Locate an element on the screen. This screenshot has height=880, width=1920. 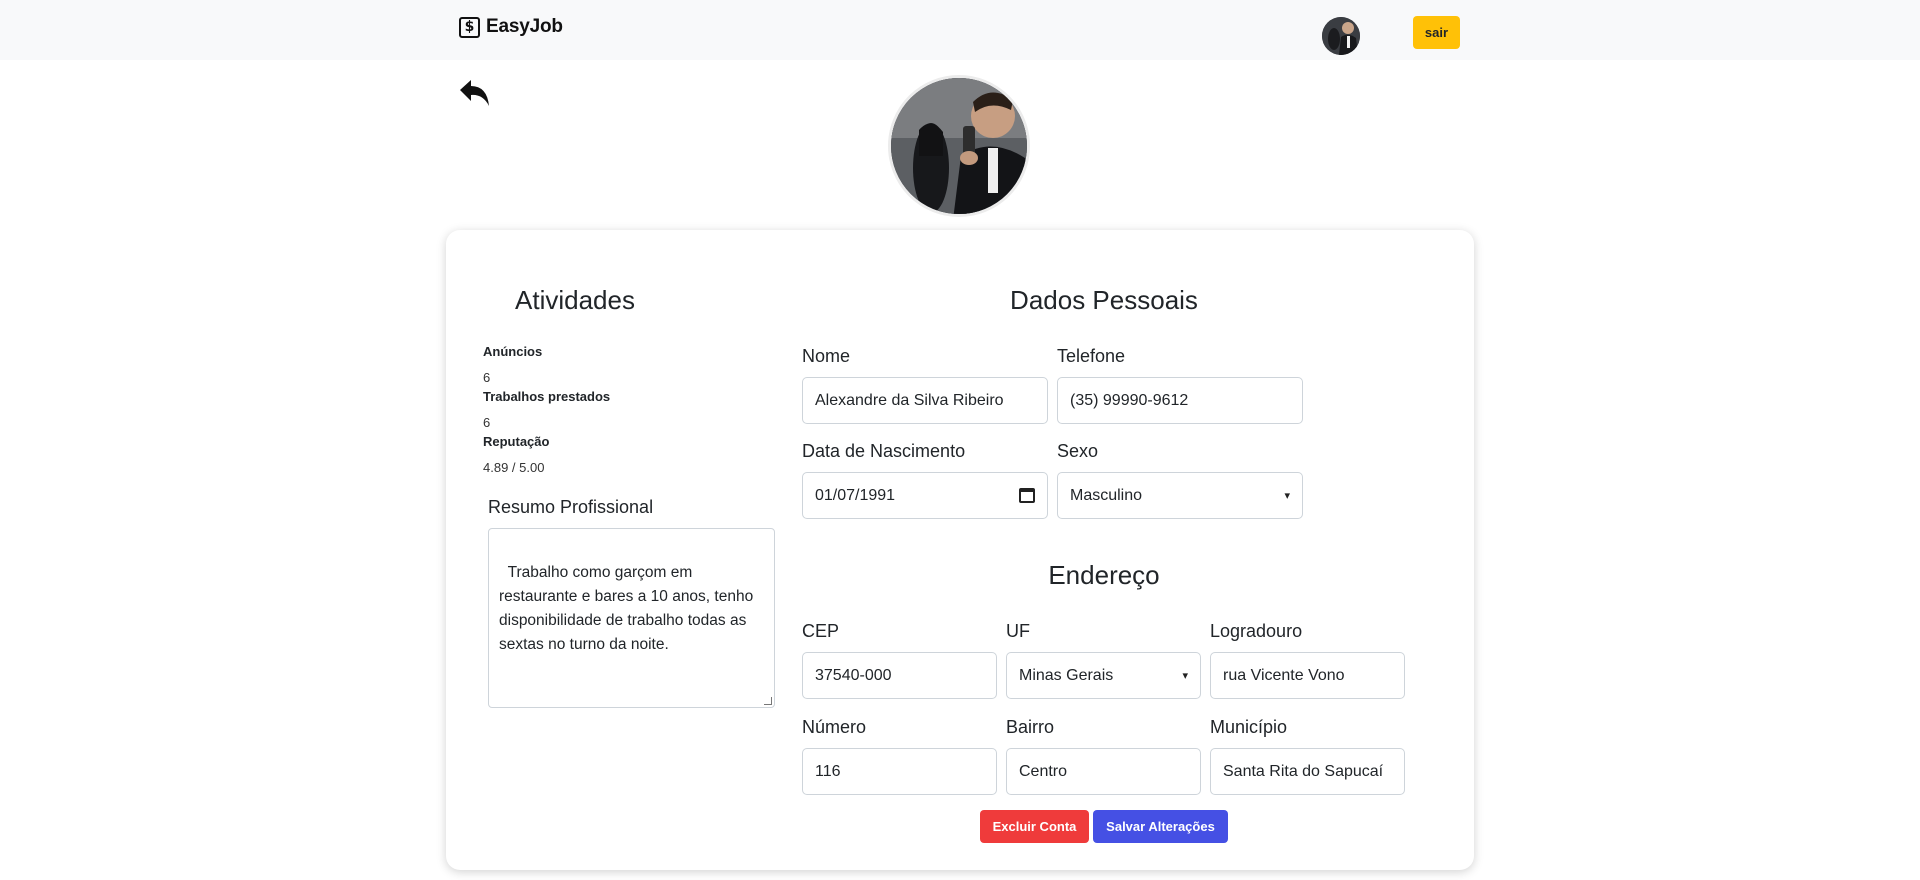
delete-account-button: Excluir Conta is located at coordinates (1034, 826).